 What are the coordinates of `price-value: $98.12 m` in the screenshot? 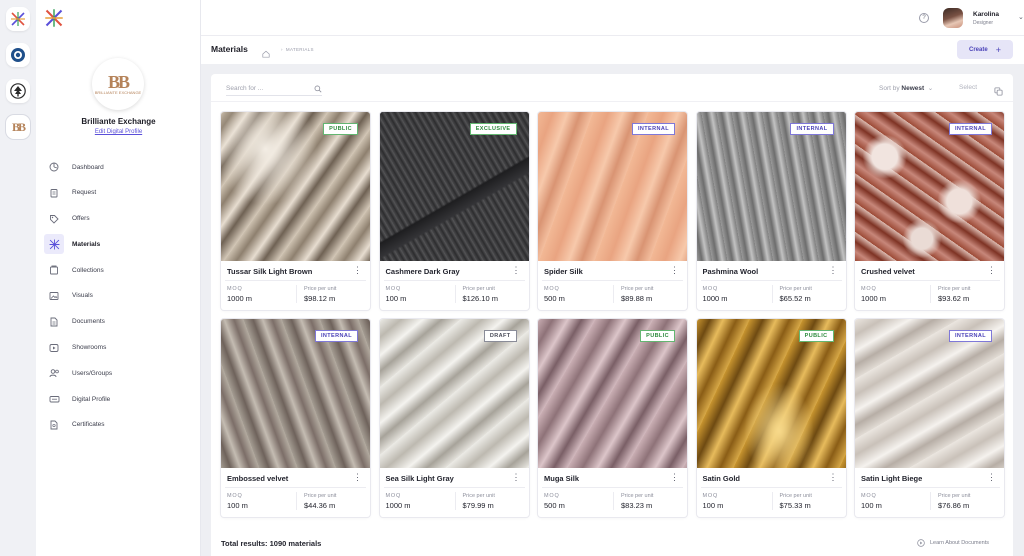 It's located at (320, 298).